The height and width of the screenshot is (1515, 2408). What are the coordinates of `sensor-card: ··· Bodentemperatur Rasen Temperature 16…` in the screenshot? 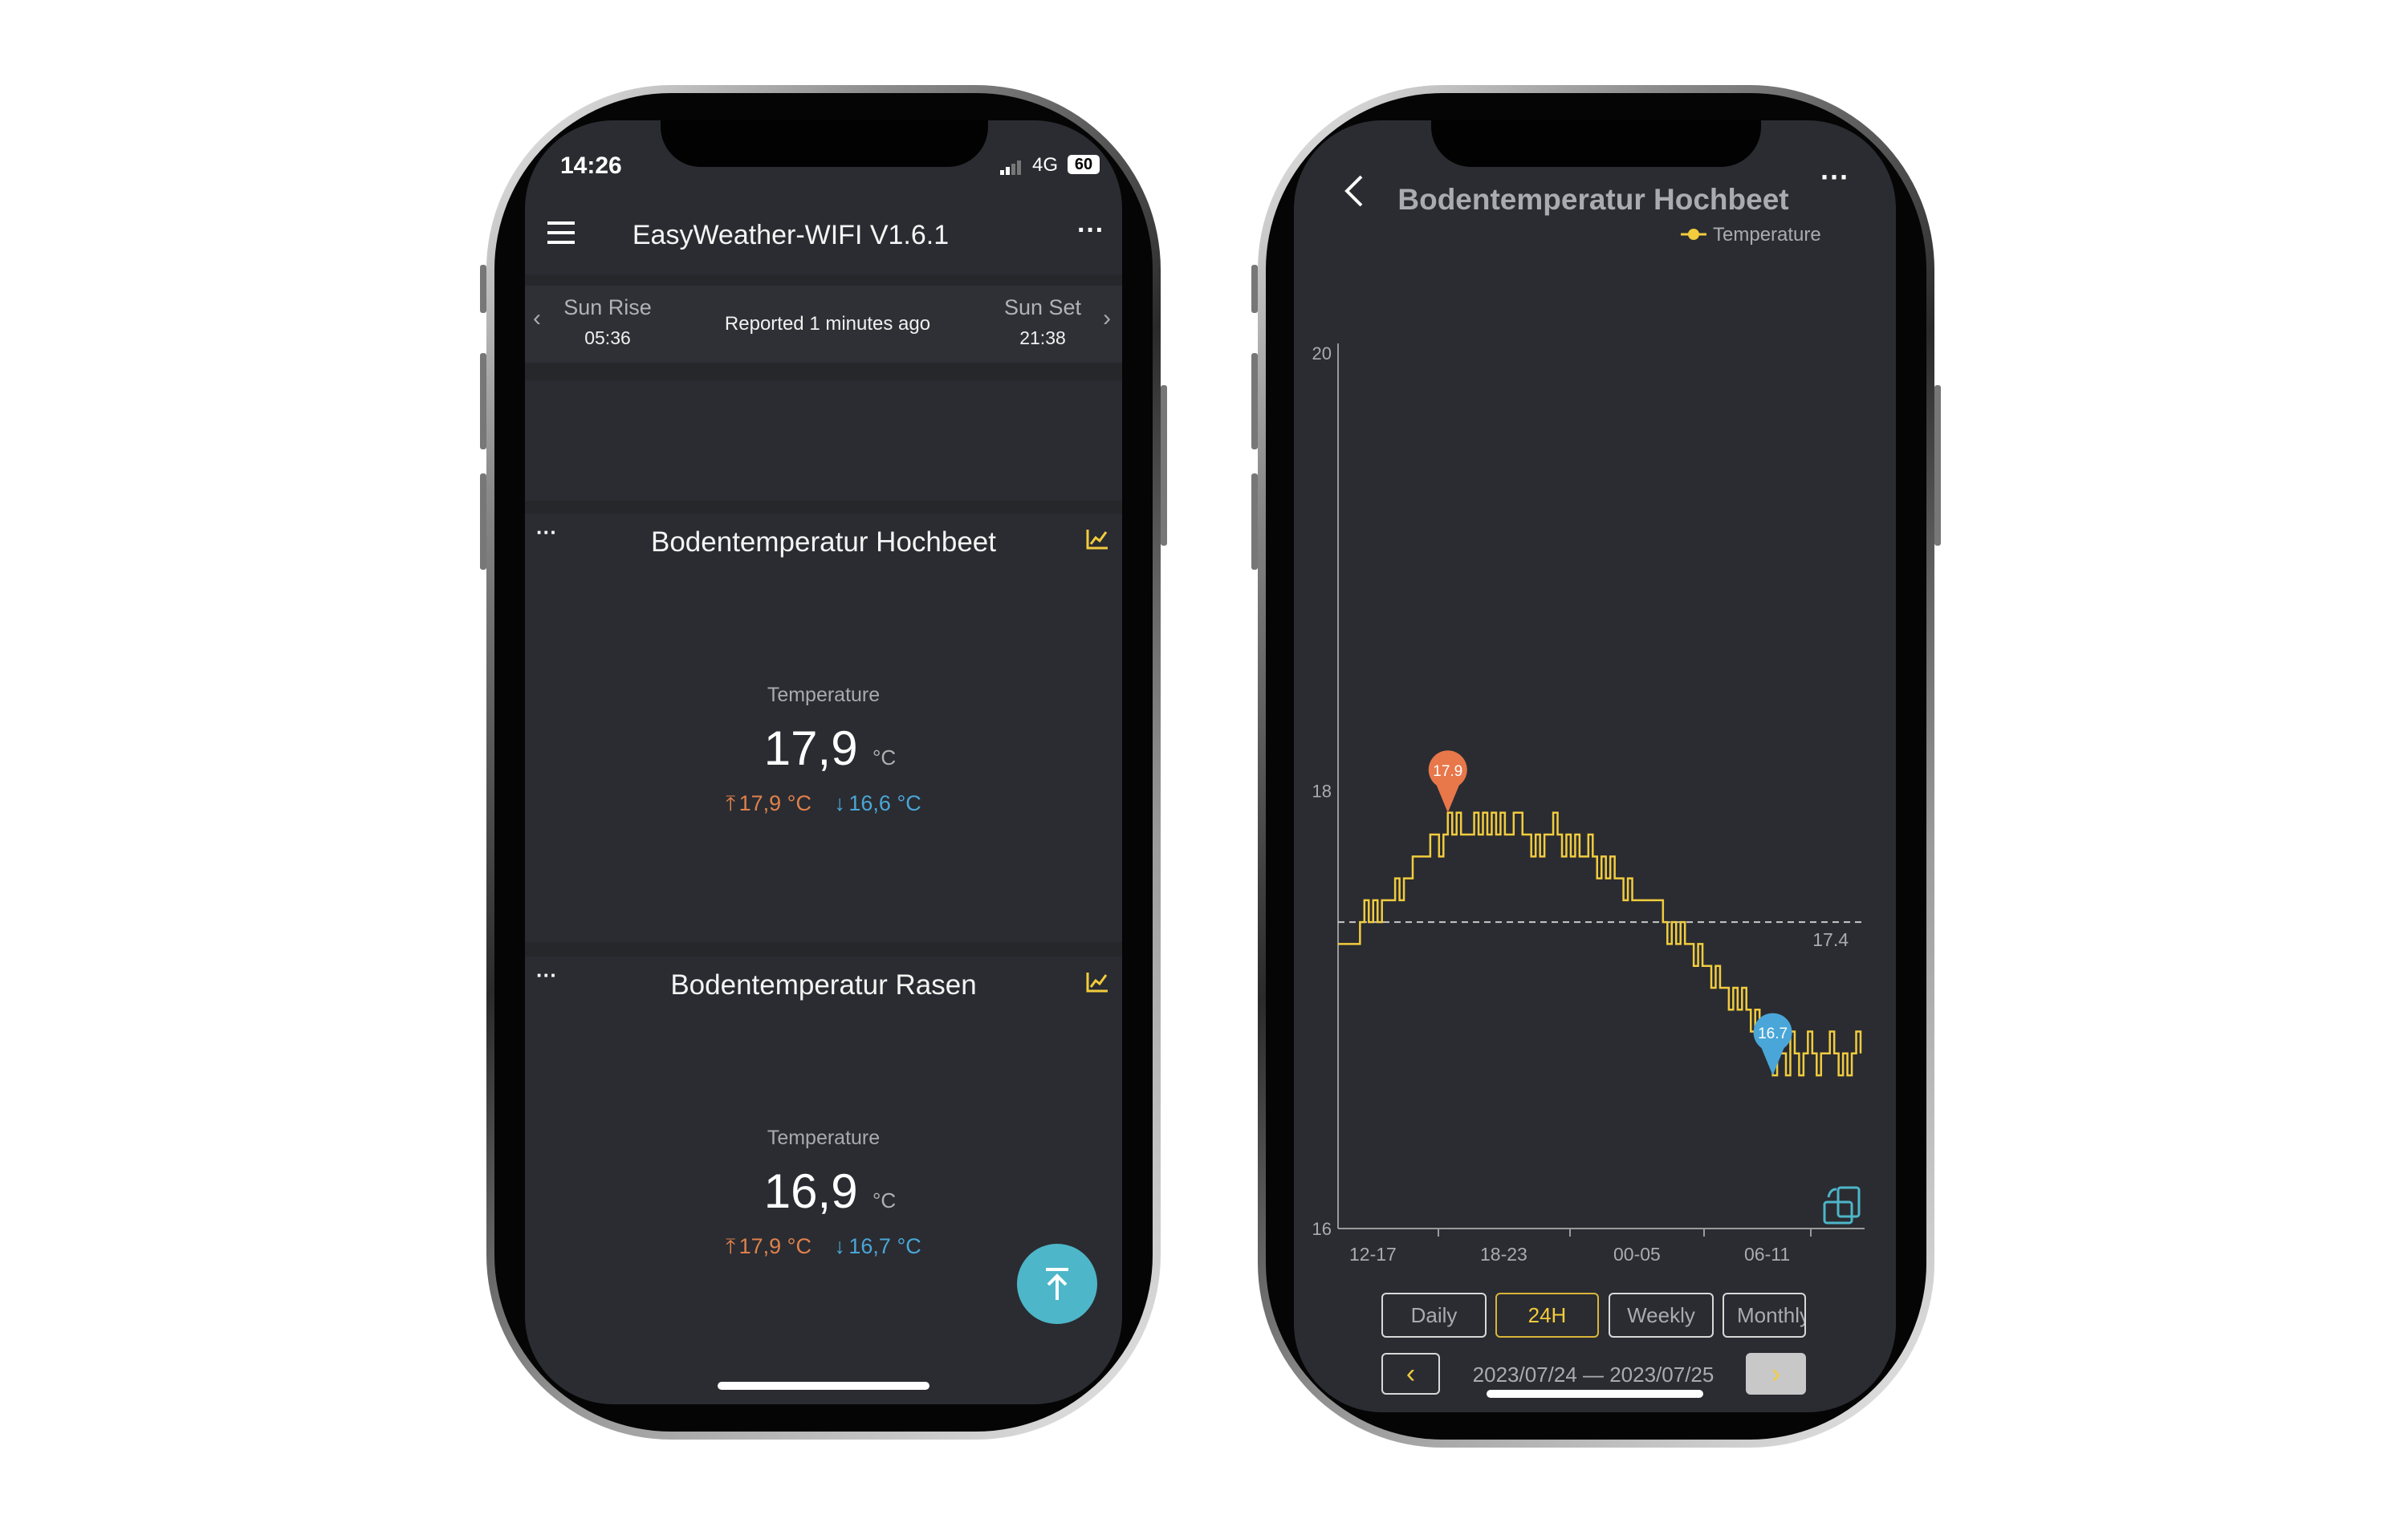 It's located at (824, 1181).